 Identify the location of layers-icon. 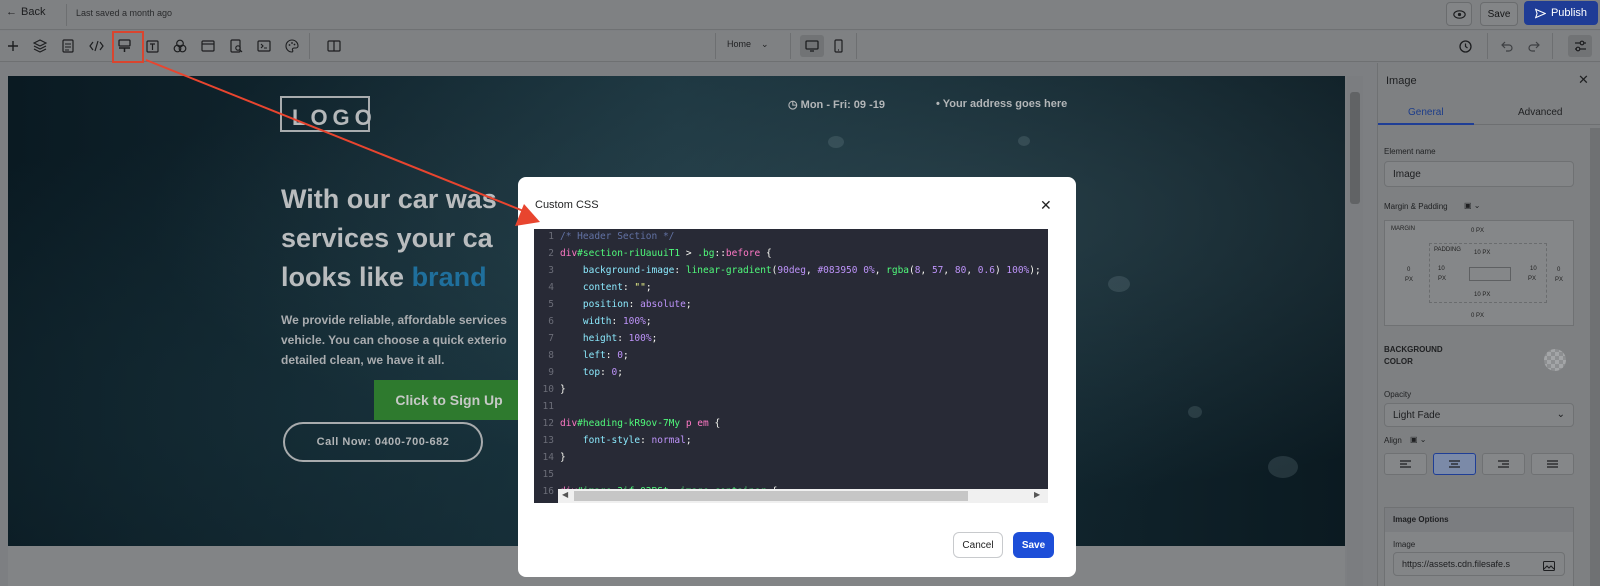
(40, 46).